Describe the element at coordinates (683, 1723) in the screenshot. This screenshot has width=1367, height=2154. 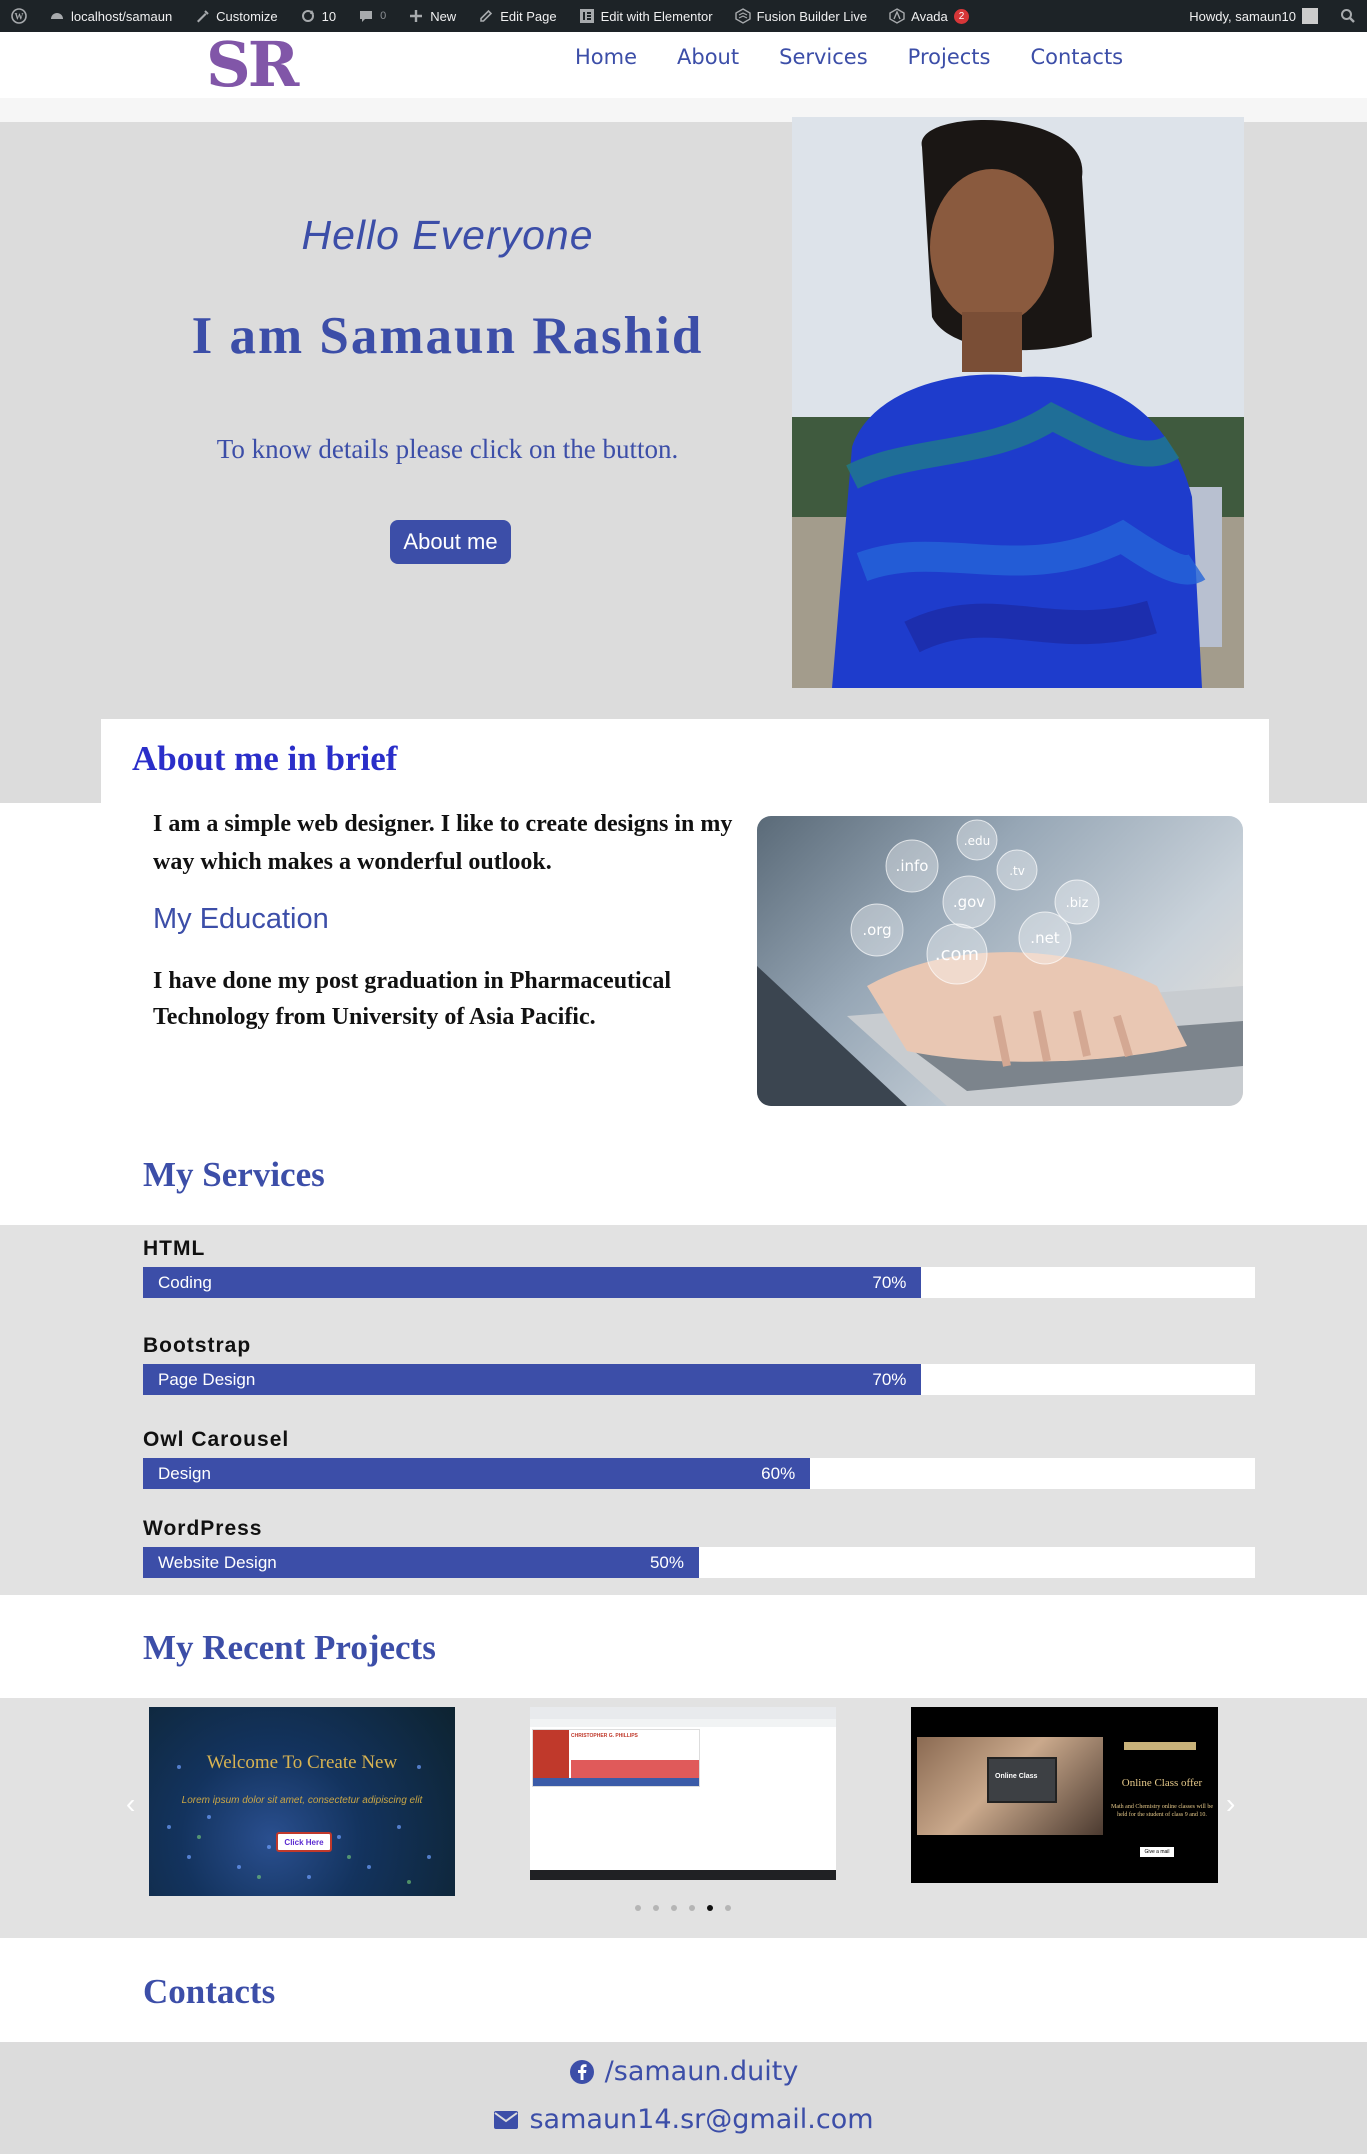
I see `browser-addressbar` at that location.